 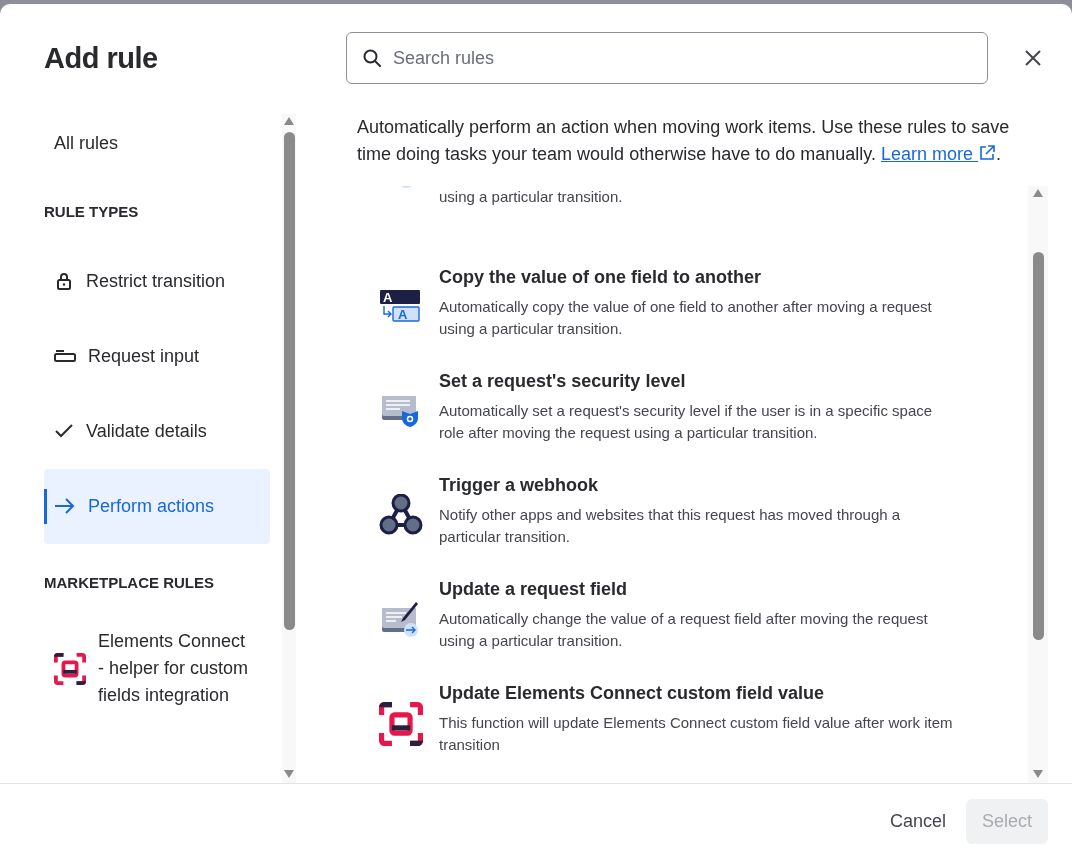 What do you see at coordinates (1033, 58) in the screenshot?
I see `close-icon` at bounding box center [1033, 58].